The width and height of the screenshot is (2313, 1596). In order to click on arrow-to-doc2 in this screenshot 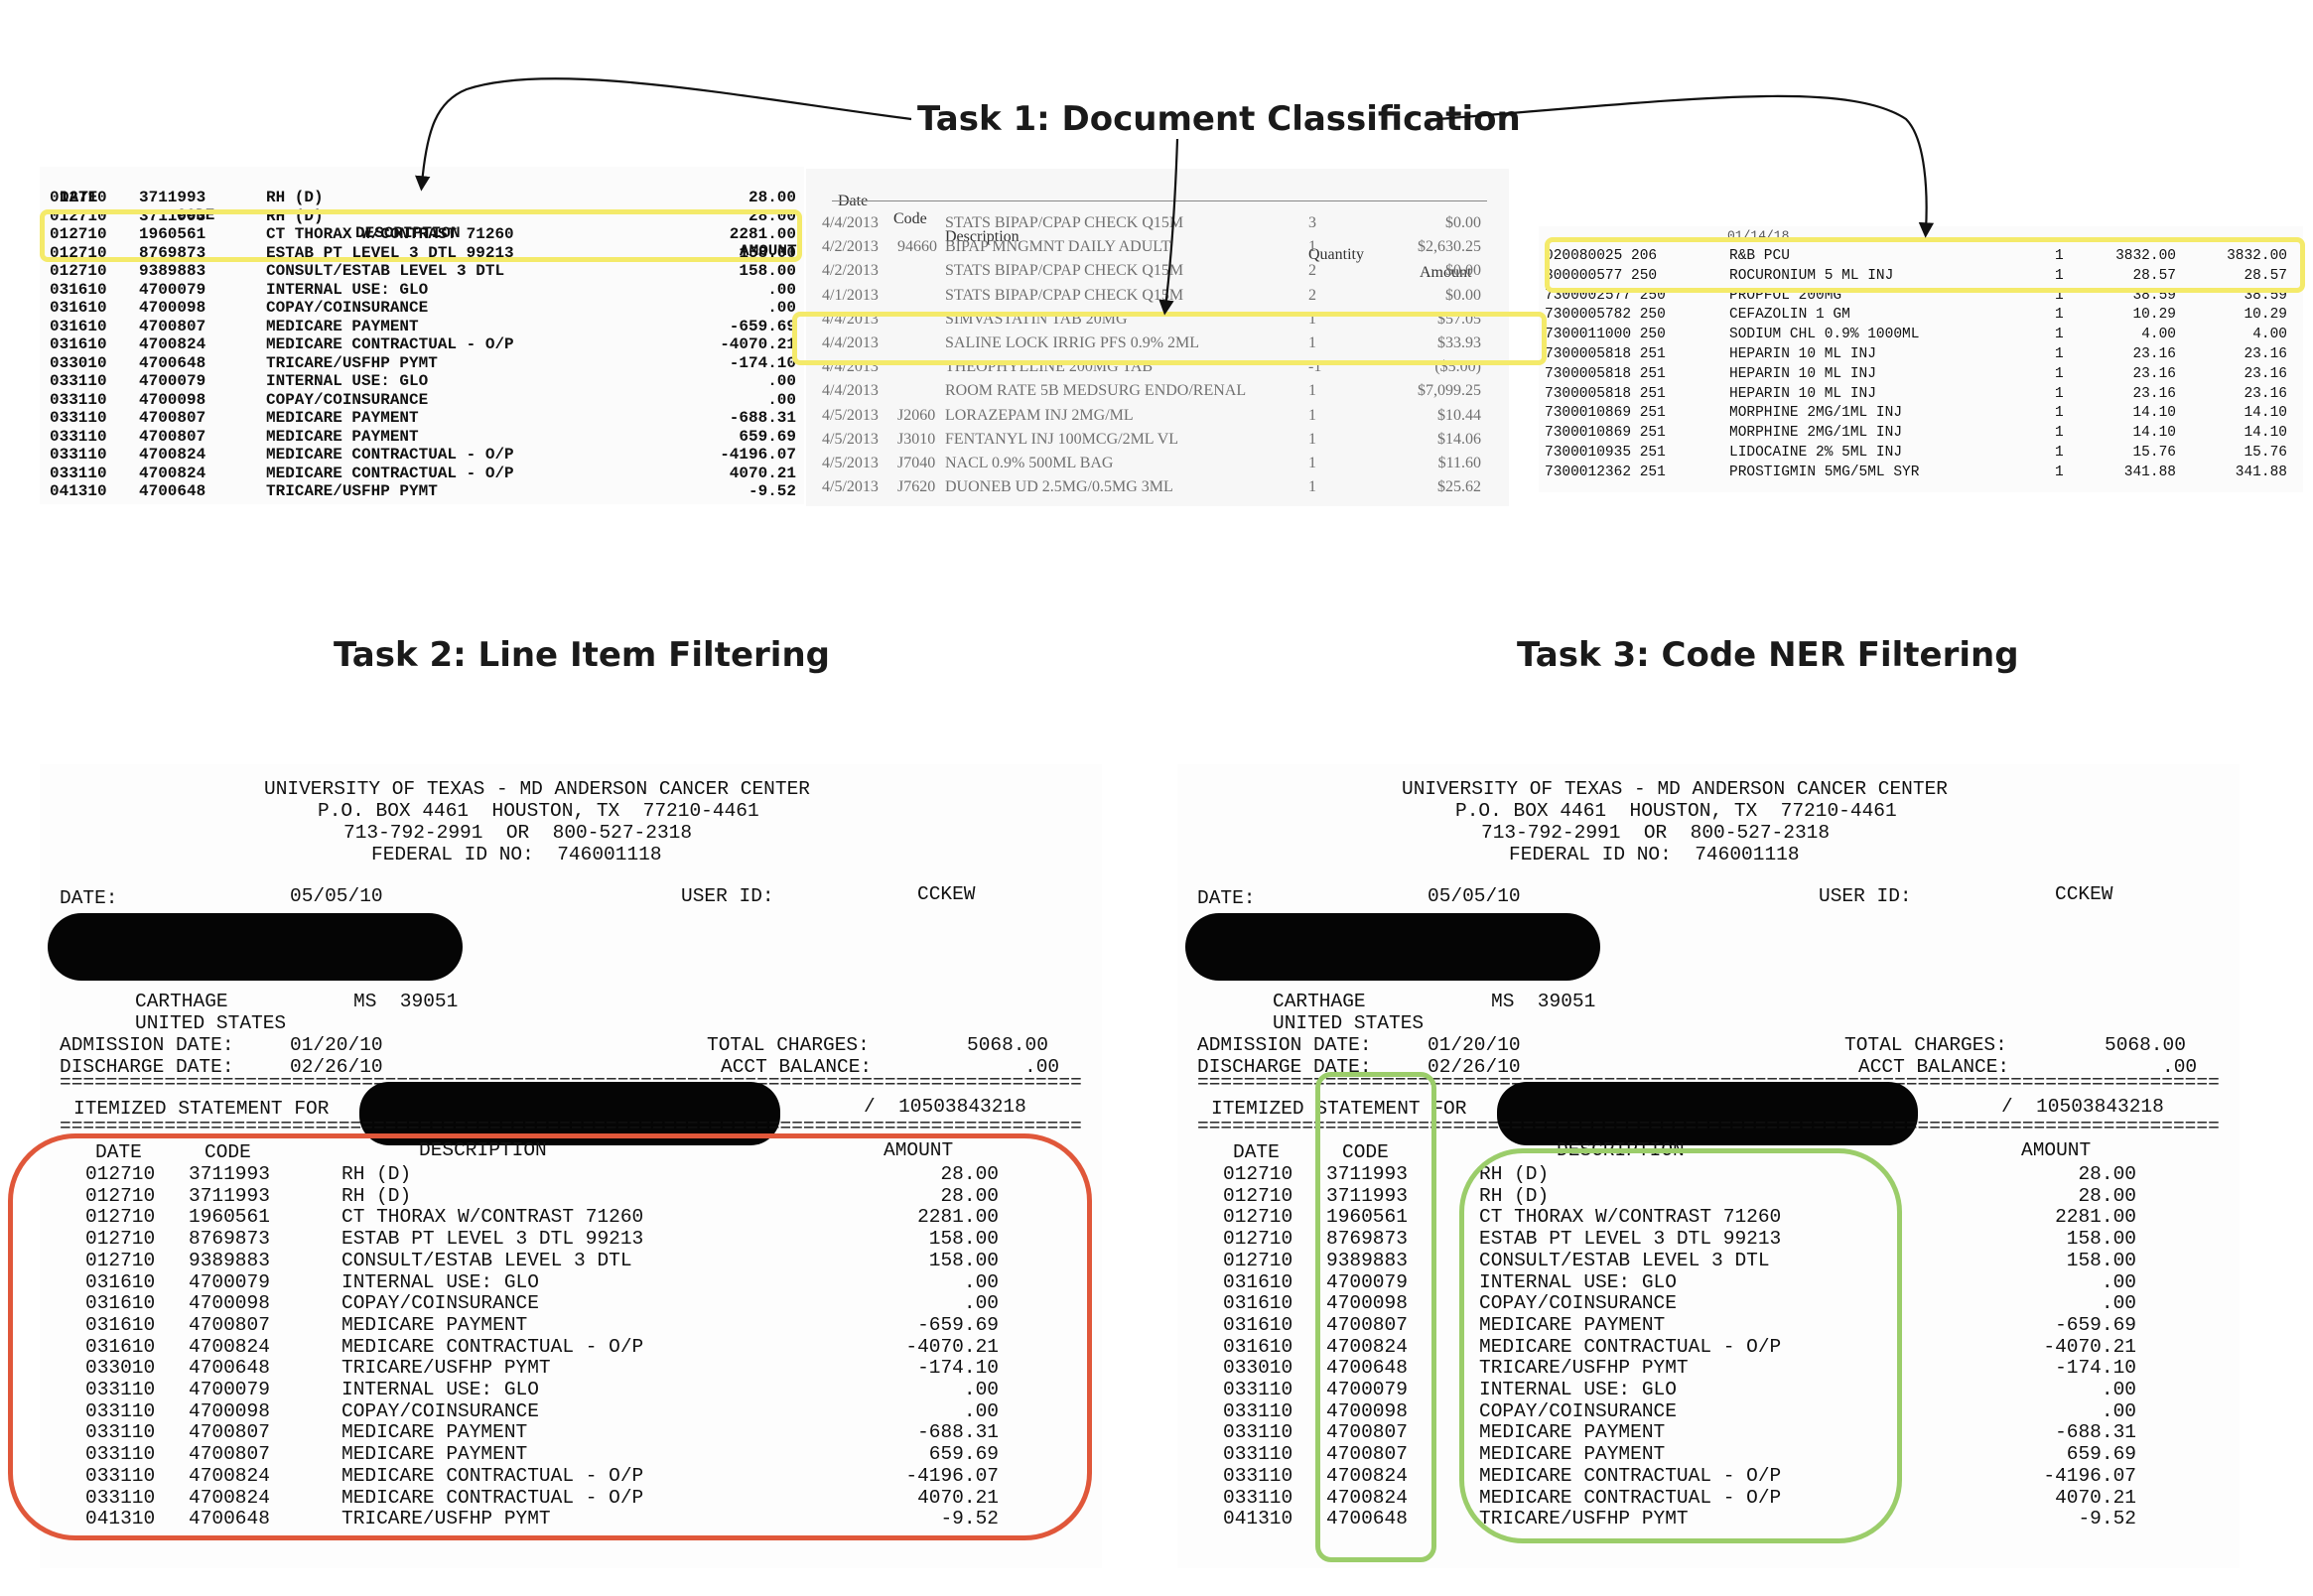, I will do `click(1168, 227)`.